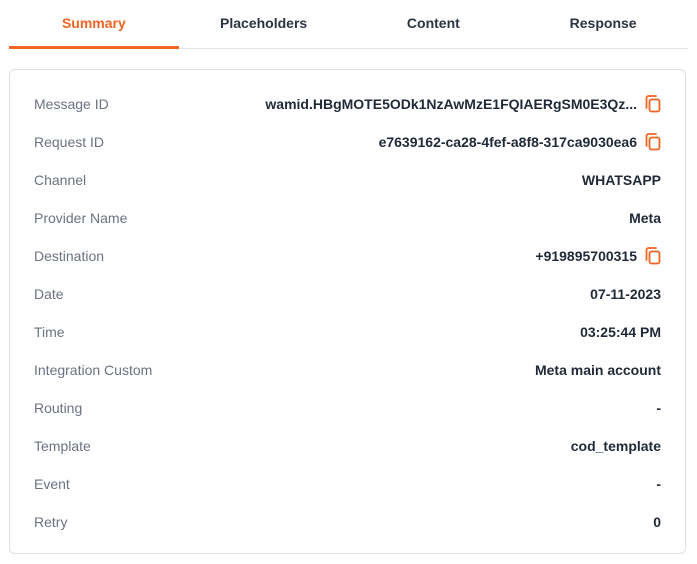  Describe the element at coordinates (597, 370) in the screenshot. I see `integration-custom-value: Meta main account` at that location.